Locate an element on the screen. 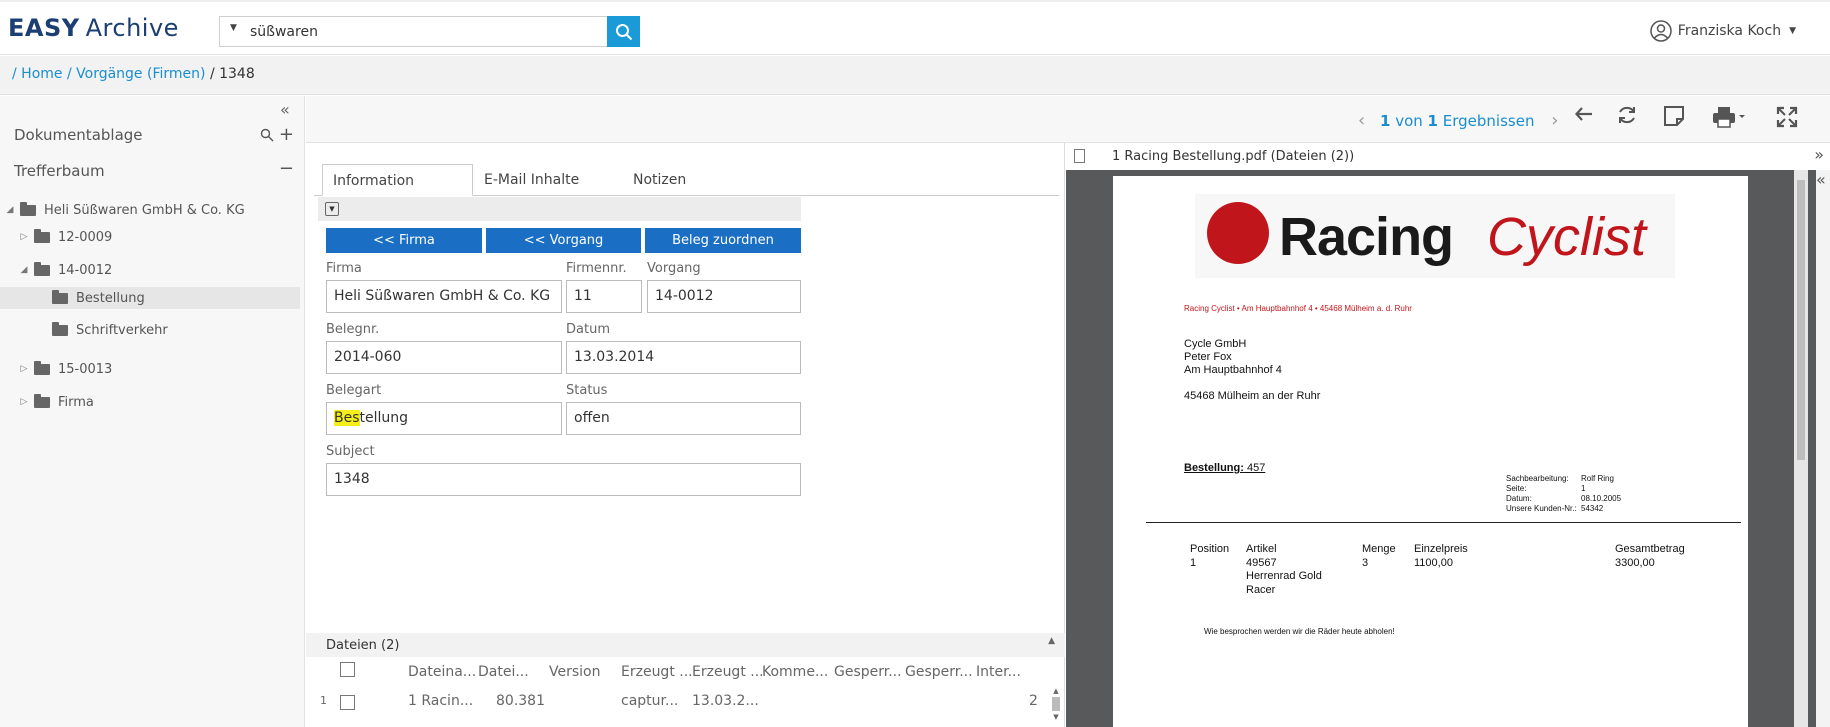 This screenshot has width=1830, height=727. row-count: 2 is located at coordinates (1033, 701).